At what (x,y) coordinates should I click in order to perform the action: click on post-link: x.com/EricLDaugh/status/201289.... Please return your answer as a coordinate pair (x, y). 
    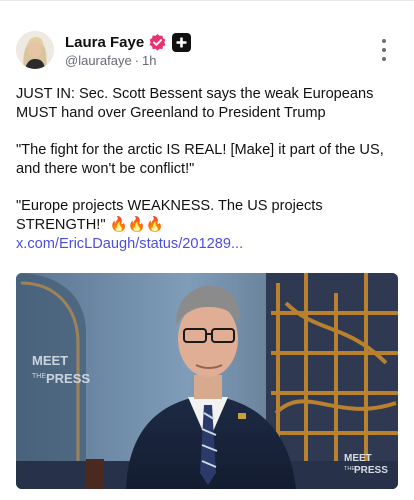
    Looking at the image, I should click on (209, 244).